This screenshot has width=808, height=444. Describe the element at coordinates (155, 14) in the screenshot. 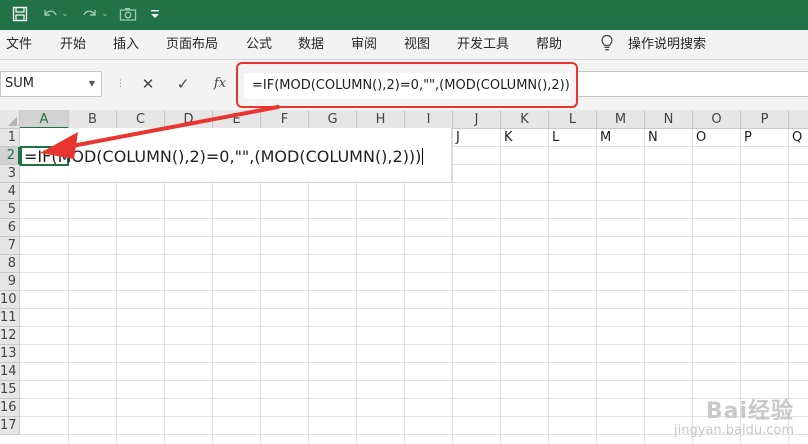

I see `customize-icon` at that location.